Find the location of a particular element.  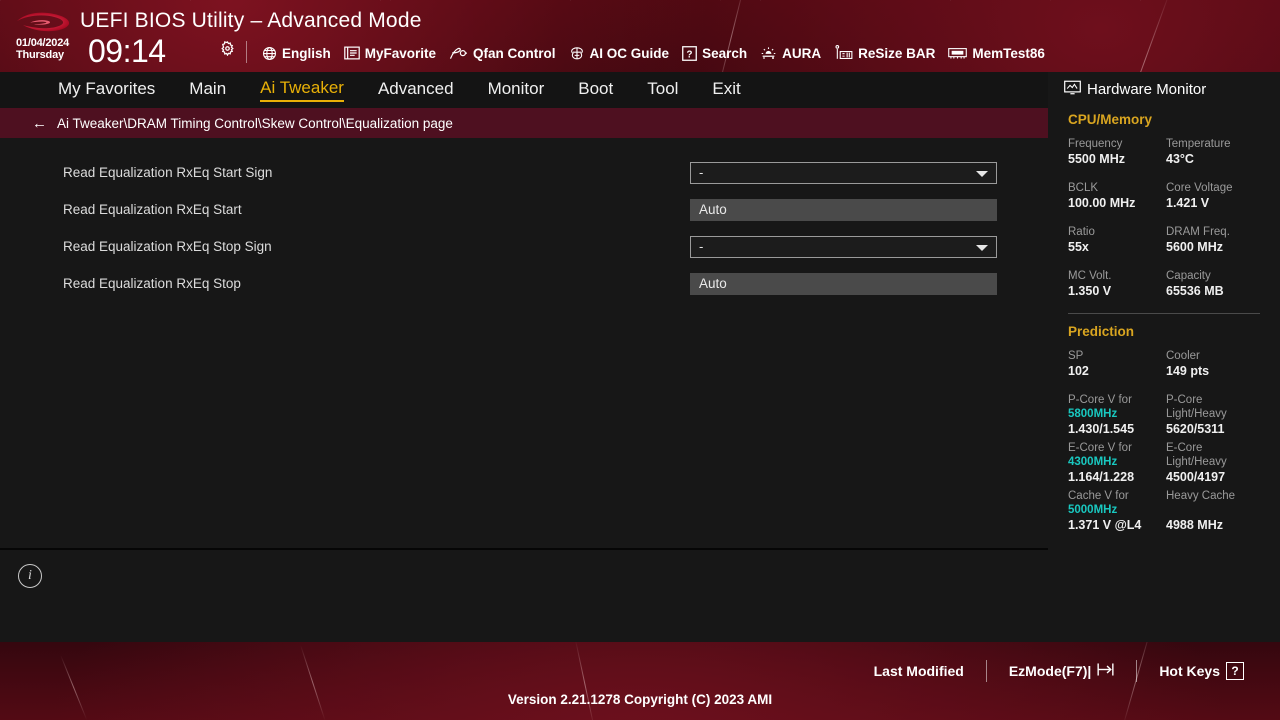

hw-key: SP is located at coordinates (1076, 356).